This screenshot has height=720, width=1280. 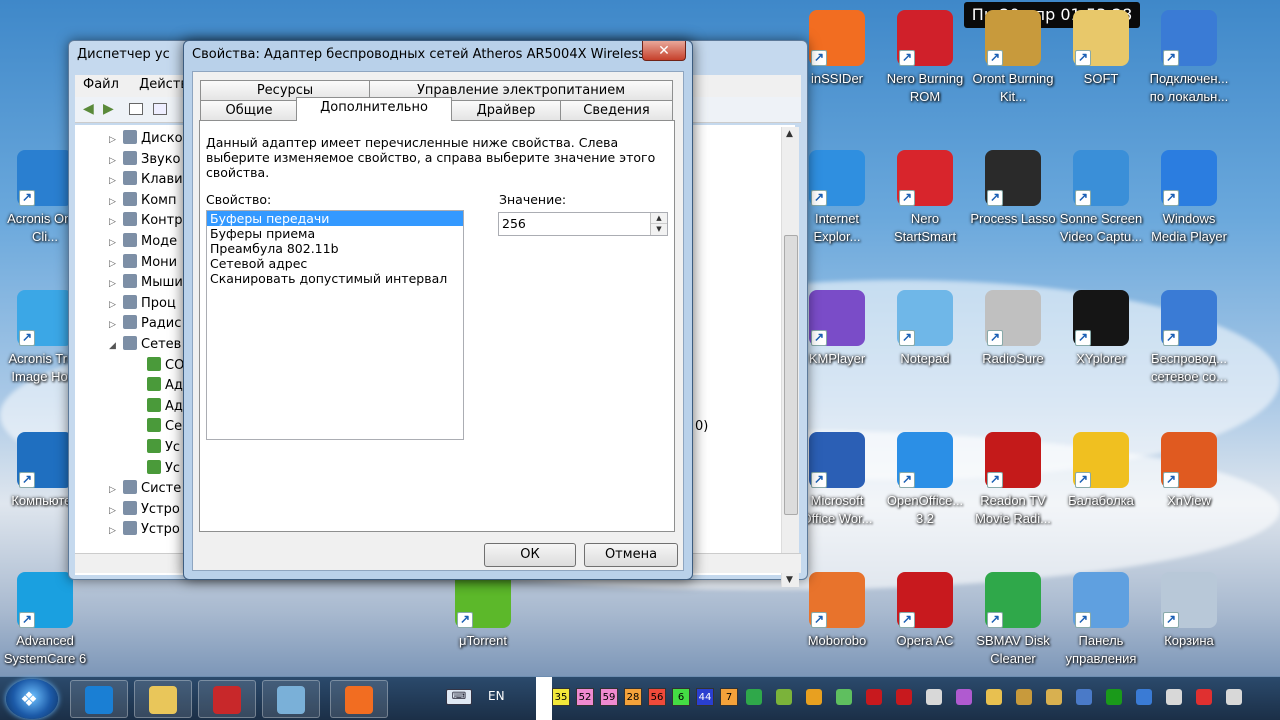 I want to click on tree-expander-icon: ◢, so click(x=114, y=346).